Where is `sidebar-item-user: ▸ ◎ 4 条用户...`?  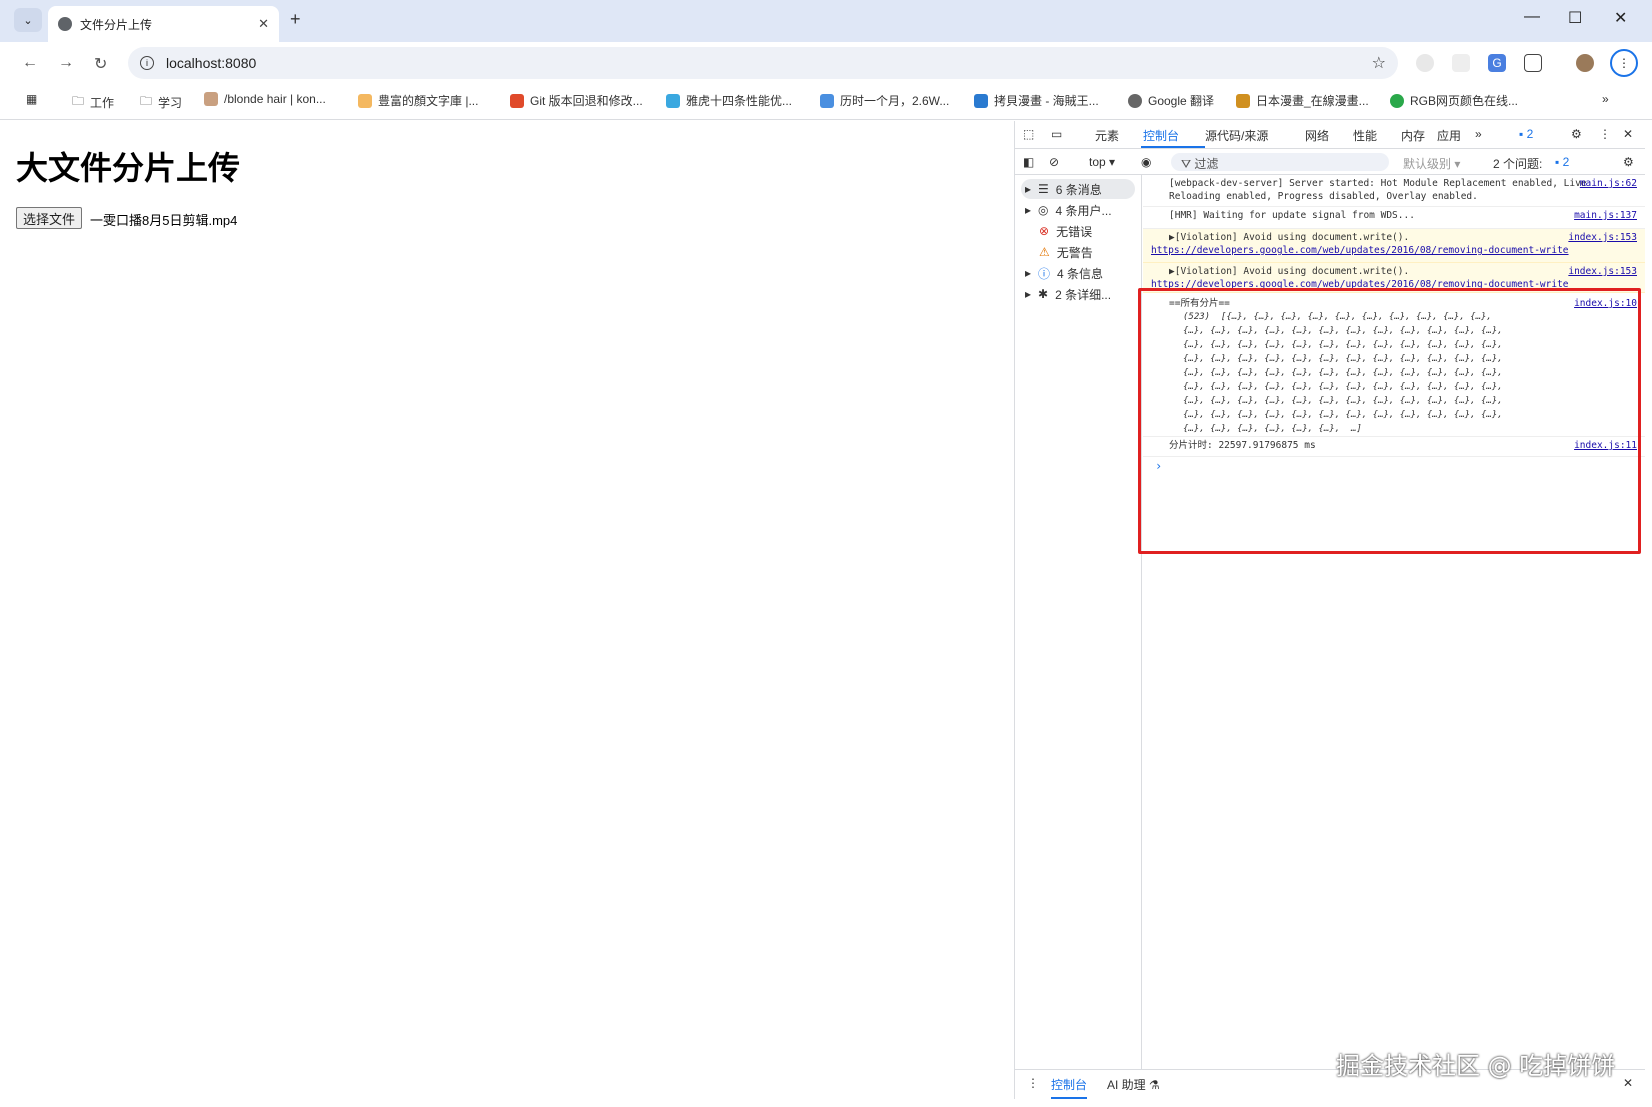
sidebar-item-user: ▸ ◎ 4 条用户... is located at coordinates (1068, 210).